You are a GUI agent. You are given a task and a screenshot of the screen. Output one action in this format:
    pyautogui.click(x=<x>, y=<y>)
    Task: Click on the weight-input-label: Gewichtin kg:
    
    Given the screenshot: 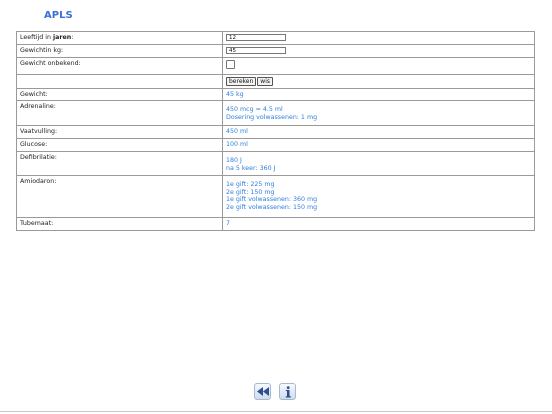 What is the action you would take?
    pyautogui.click(x=119, y=51)
    